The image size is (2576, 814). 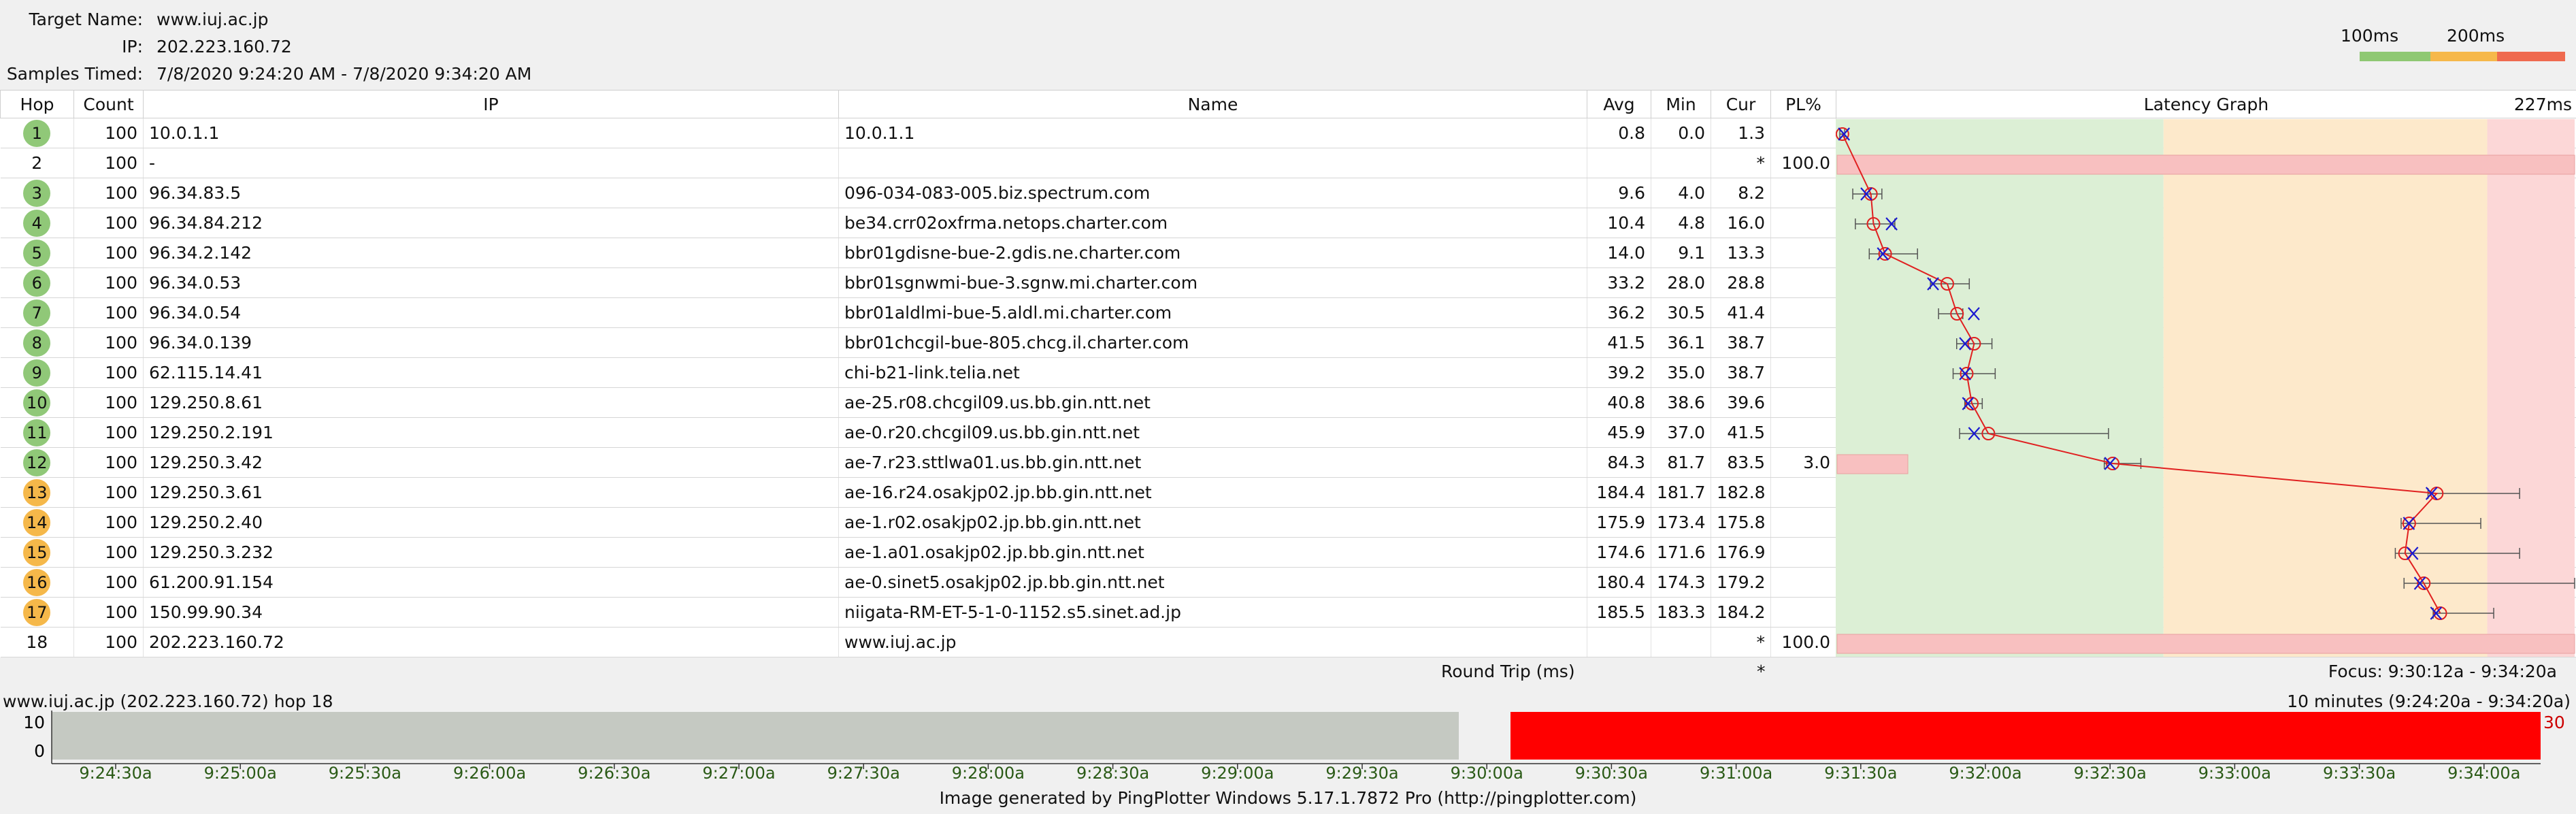 I want to click on timeline-tick-label: 9:26:00a, so click(x=490, y=774).